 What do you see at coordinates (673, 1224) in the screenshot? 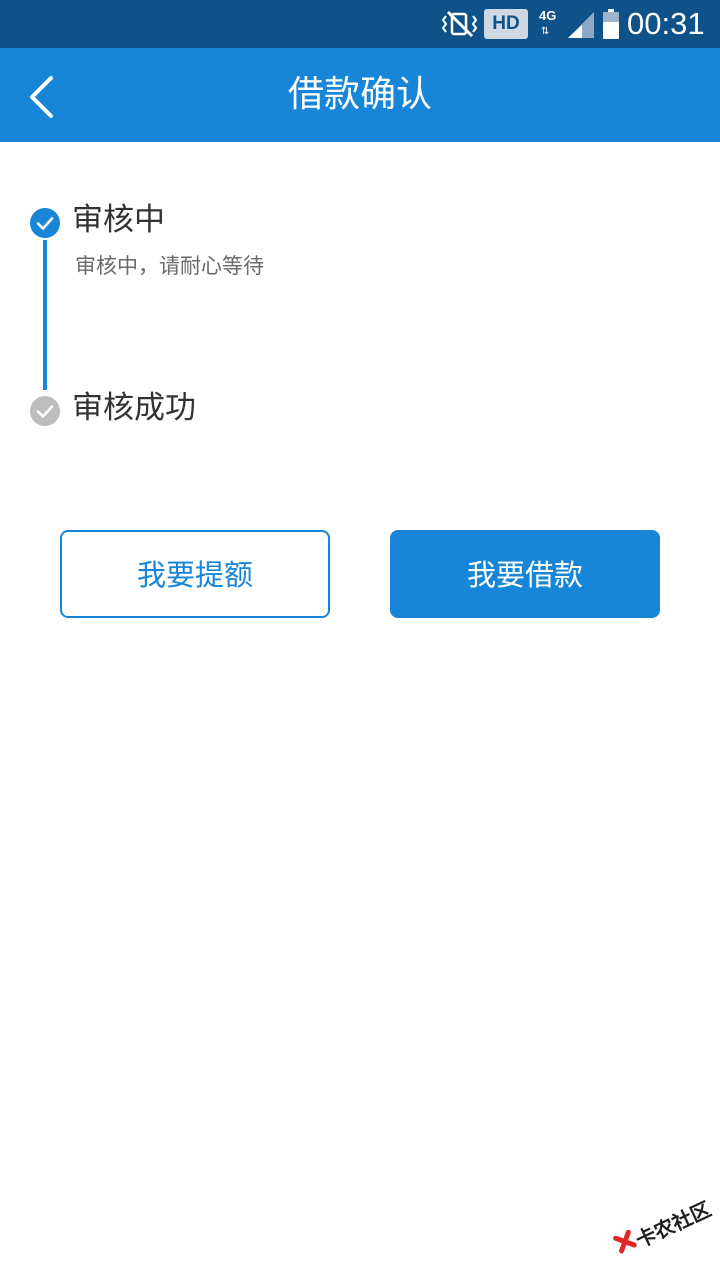
I see `watermark-text: 卡农社区` at bounding box center [673, 1224].